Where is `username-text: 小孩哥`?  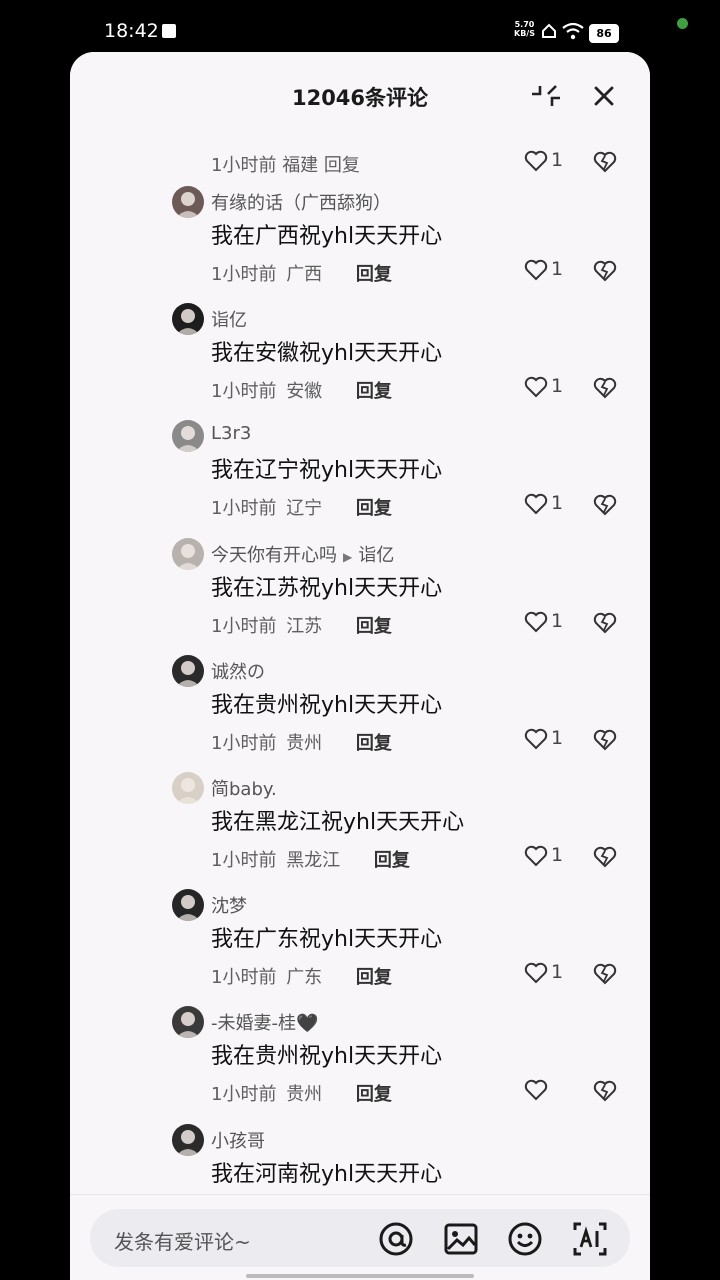 username-text: 小孩哥 is located at coordinates (238, 1141).